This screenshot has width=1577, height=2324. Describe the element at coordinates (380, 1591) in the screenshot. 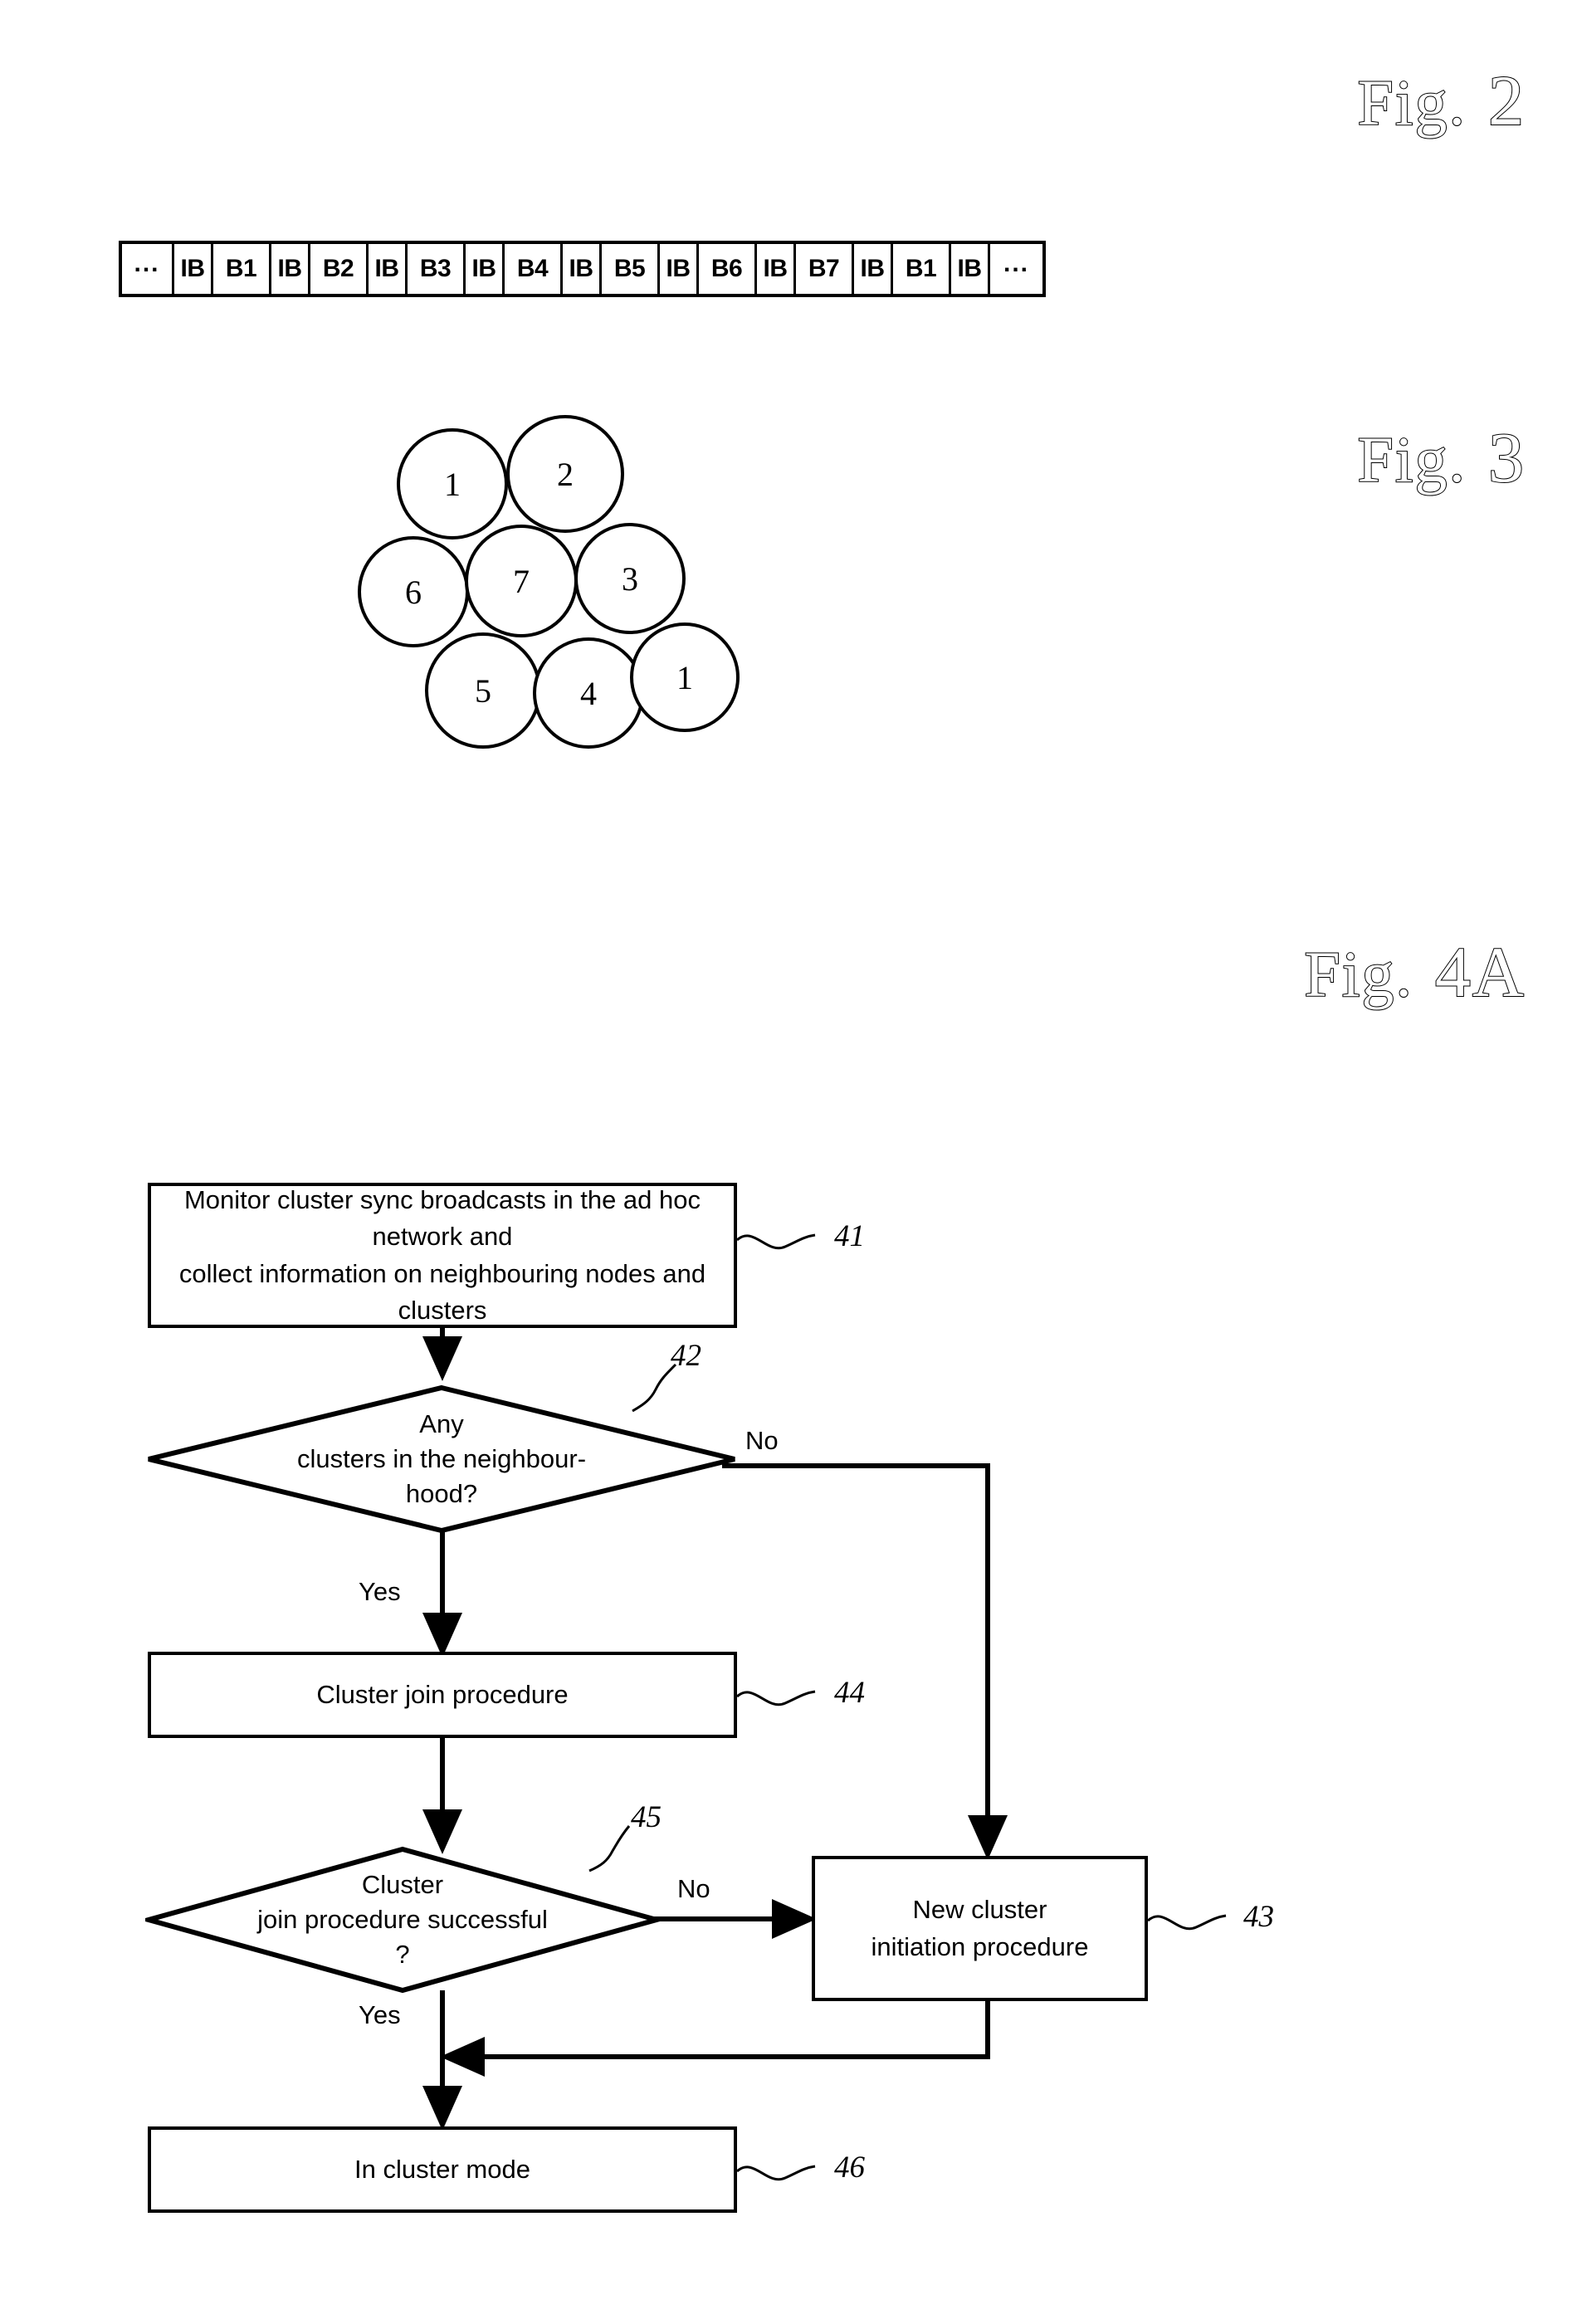

I see `edge-label-yes-42: Yes` at that location.